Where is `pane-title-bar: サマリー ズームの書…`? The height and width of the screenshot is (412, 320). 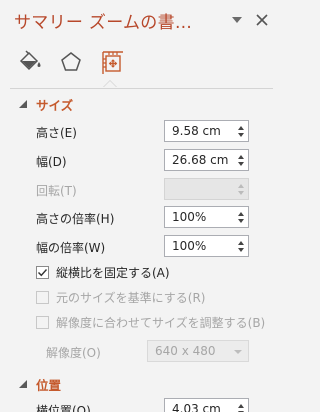 pane-title-bar: サマリー ズームの書… is located at coordinates (142, 21).